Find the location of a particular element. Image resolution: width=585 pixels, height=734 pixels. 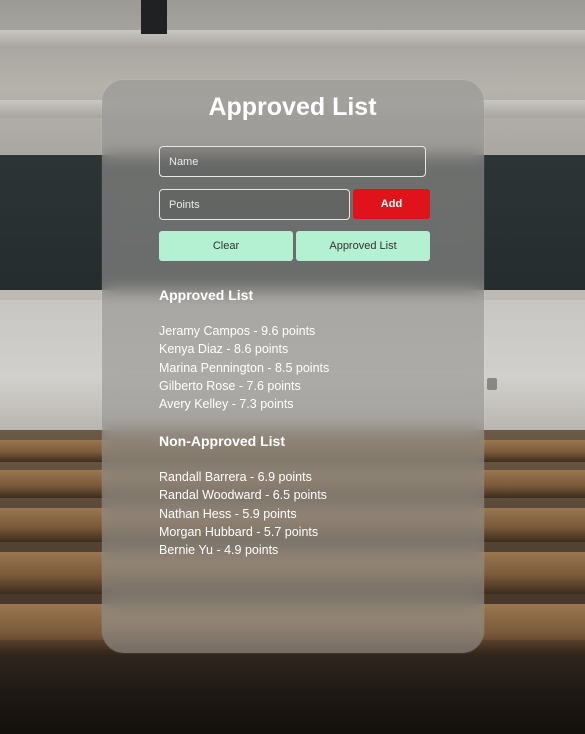

approved-list-item: Marina Pennington - 8.5 points is located at coordinates (244, 367).